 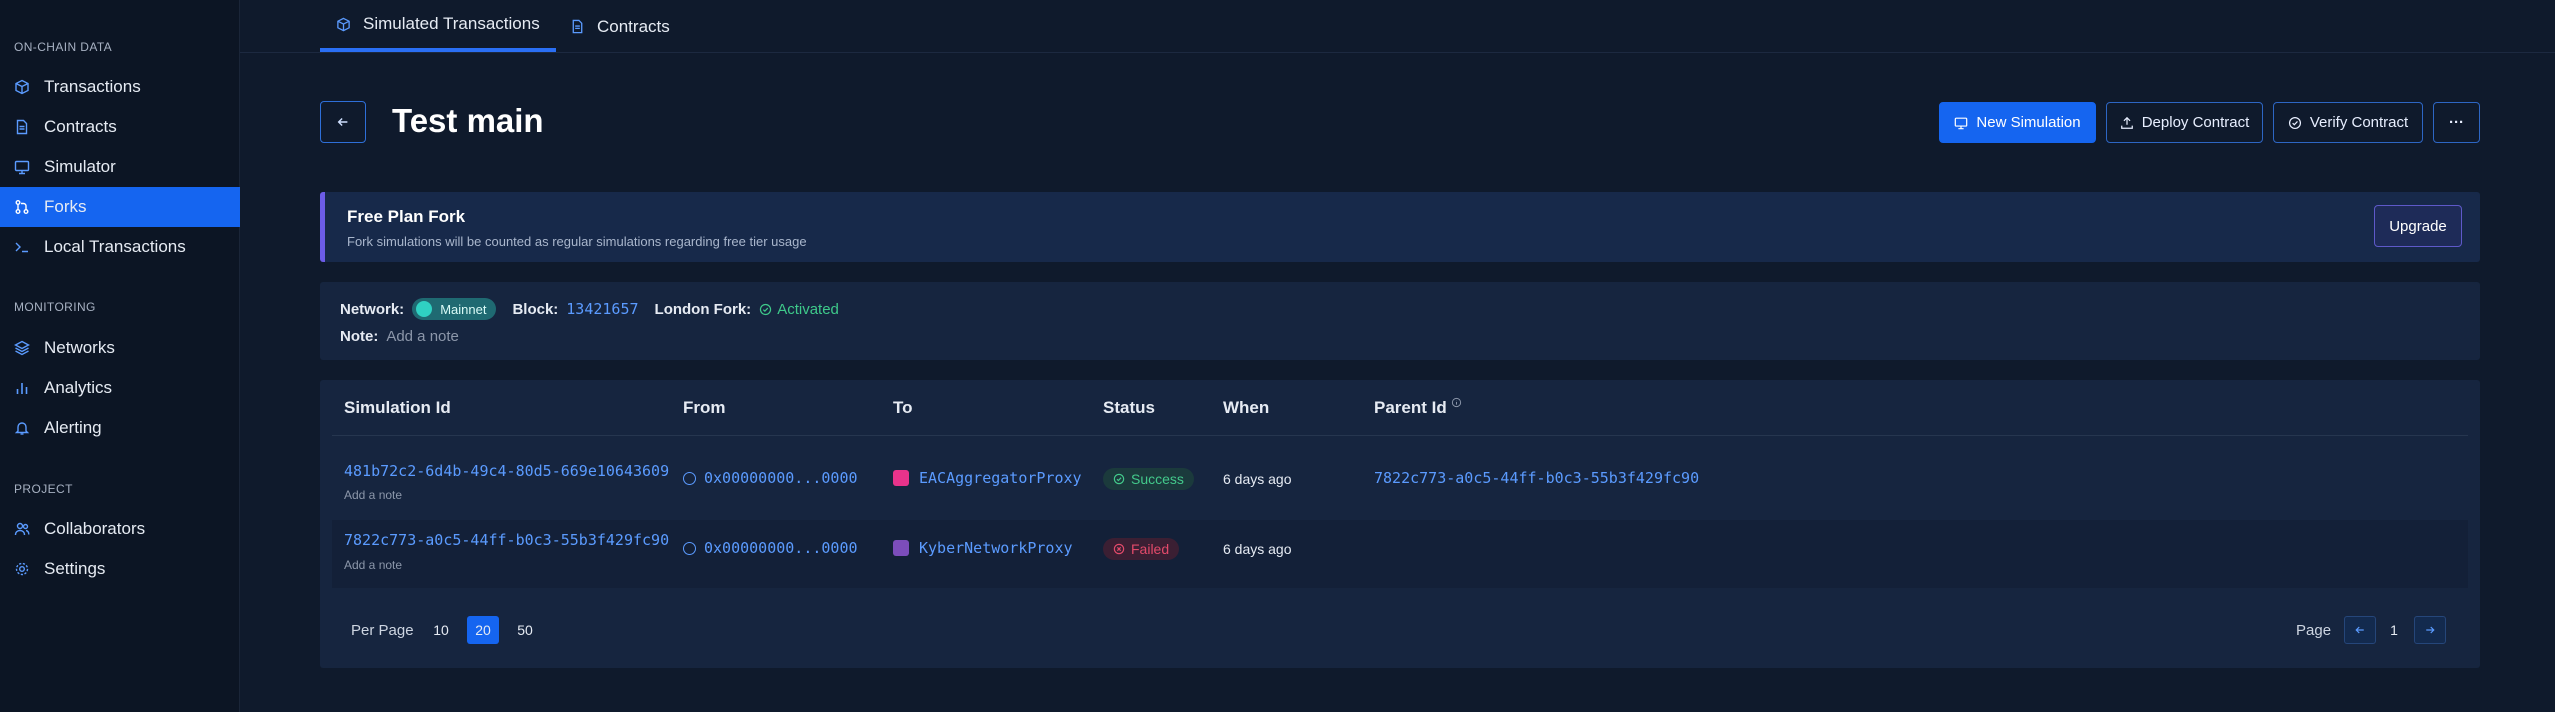 I want to click on sidebar-item-transactions: Transactions, so click(x=120, y=87).